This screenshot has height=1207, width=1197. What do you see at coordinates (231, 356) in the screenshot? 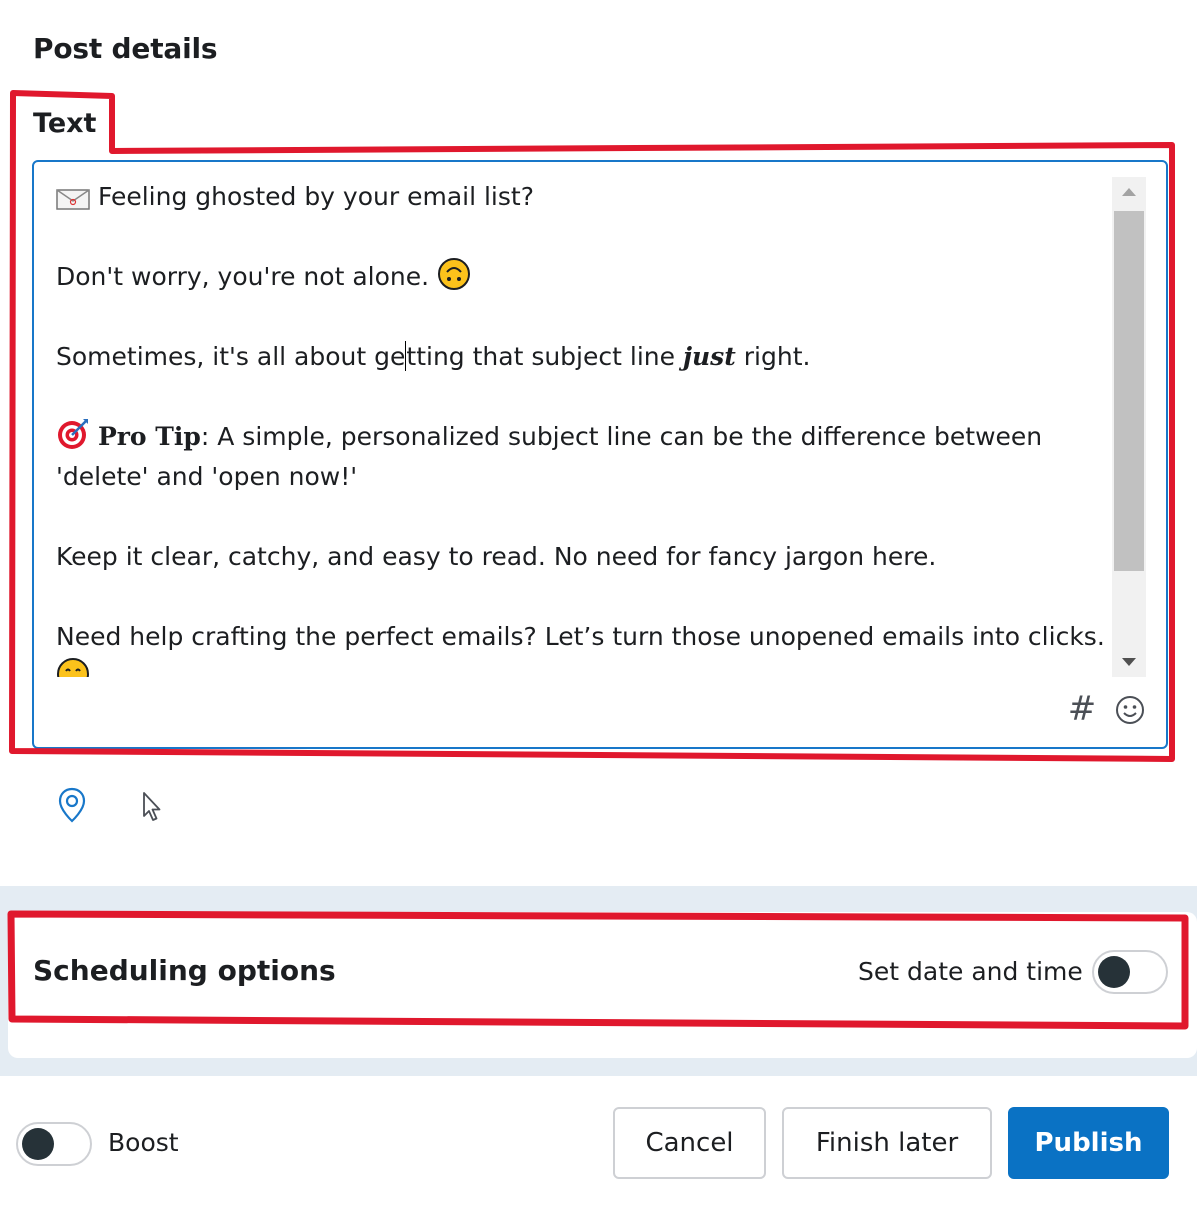
I see `text-line-3a: Sometimes, it's all about ge` at bounding box center [231, 356].